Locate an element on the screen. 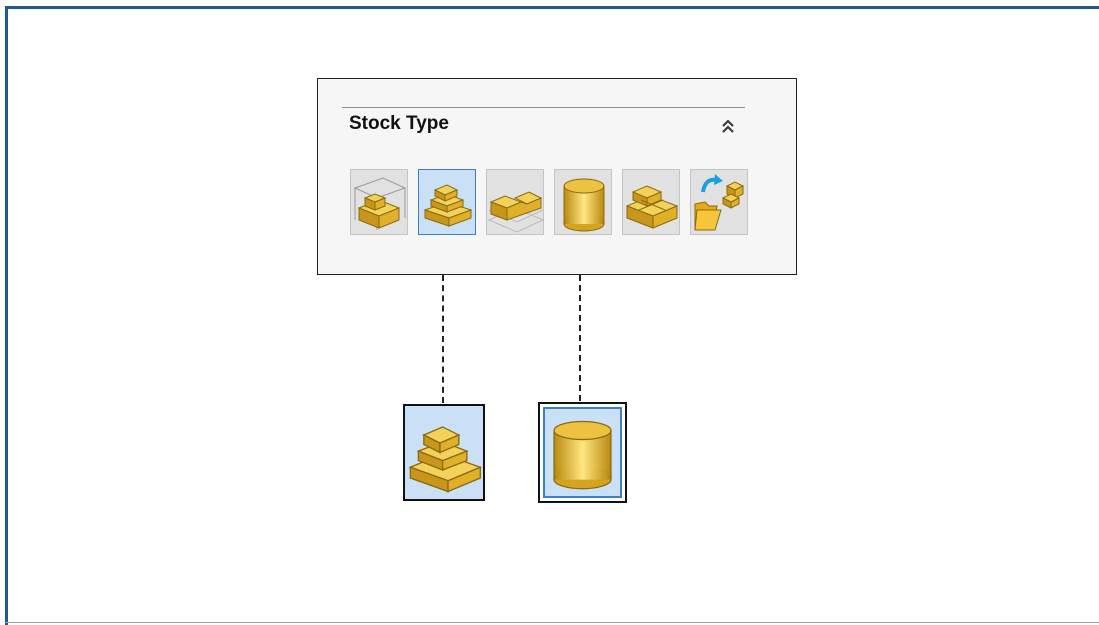 This screenshot has height=625, width=1099. section-divider is located at coordinates (543, 107).